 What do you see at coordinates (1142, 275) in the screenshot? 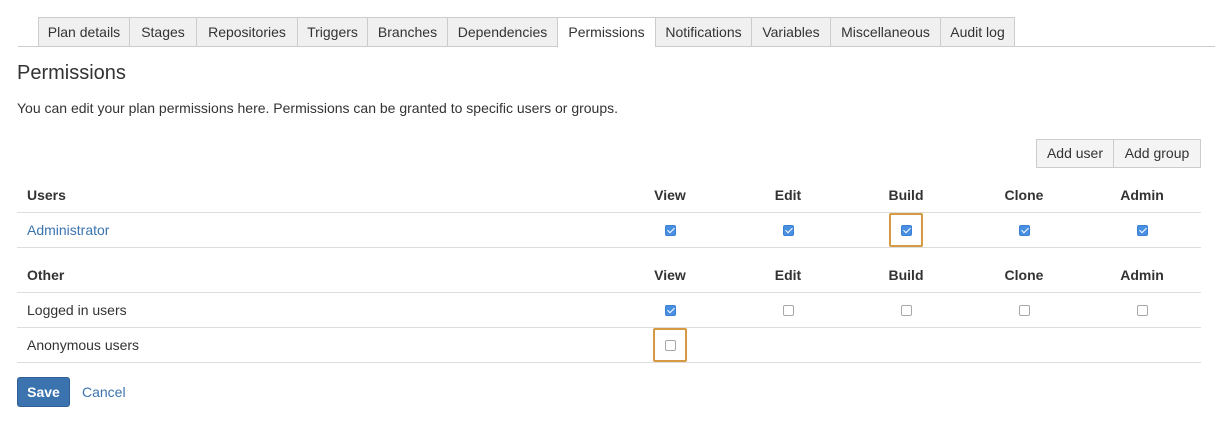
I see `other-admin-column-header: Admin` at bounding box center [1142, 275].